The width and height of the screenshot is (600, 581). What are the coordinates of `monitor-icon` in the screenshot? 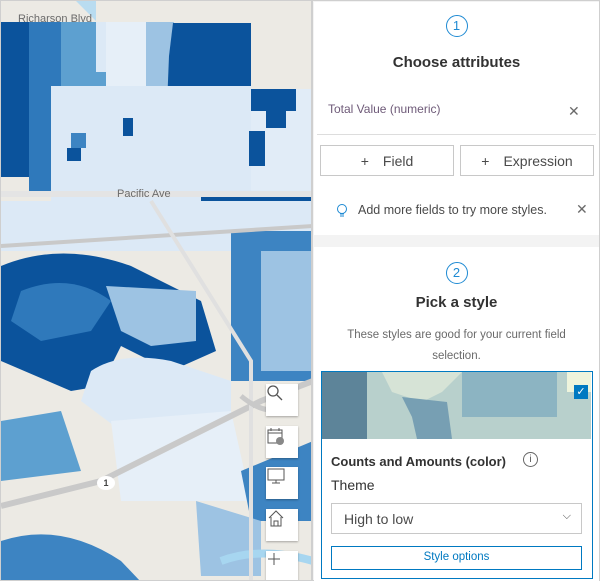 It's located at (276, 476).